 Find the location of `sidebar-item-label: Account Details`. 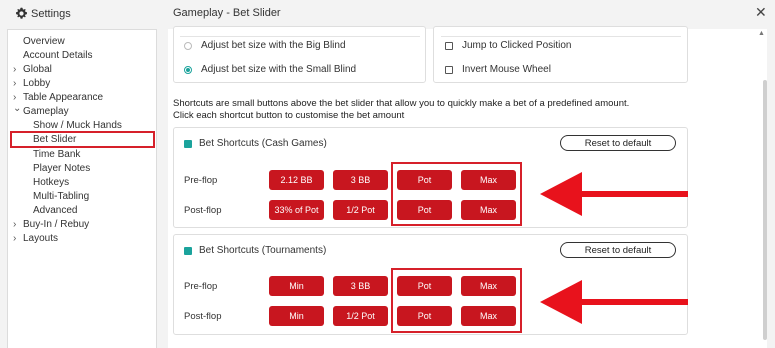

sidebar-item-label: Account Details is located at coordinates (58, 55).